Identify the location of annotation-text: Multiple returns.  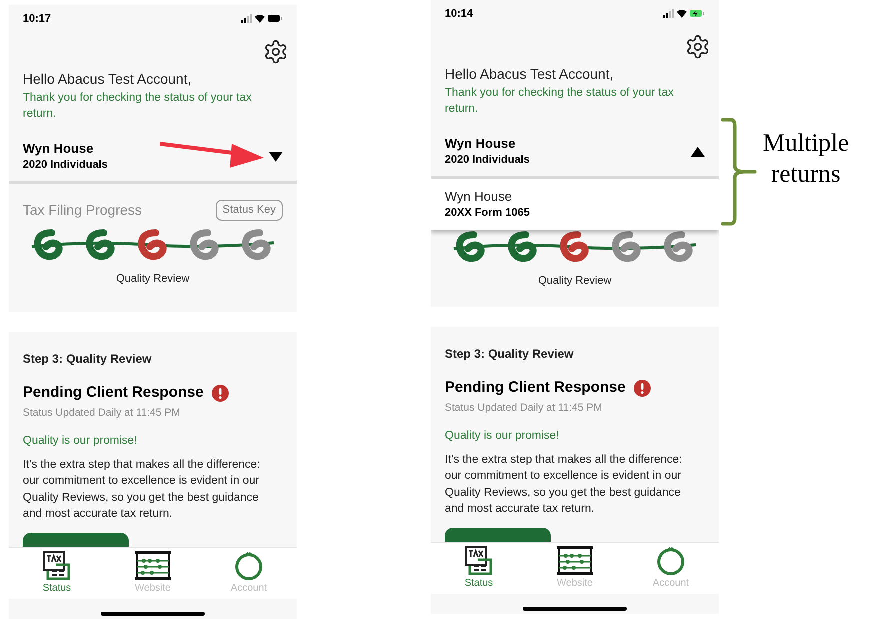
(806, 159).